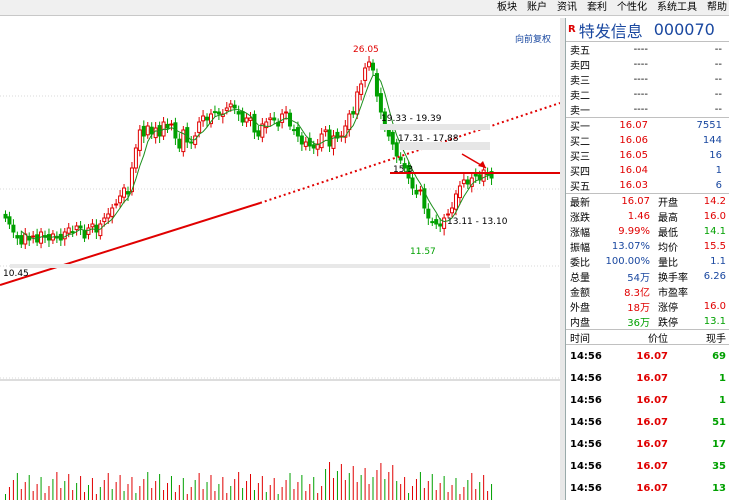  Describe the element at coordinates (647, 79) in the screenshot. I see `ask-row: 卖三 ---- --` at that location.